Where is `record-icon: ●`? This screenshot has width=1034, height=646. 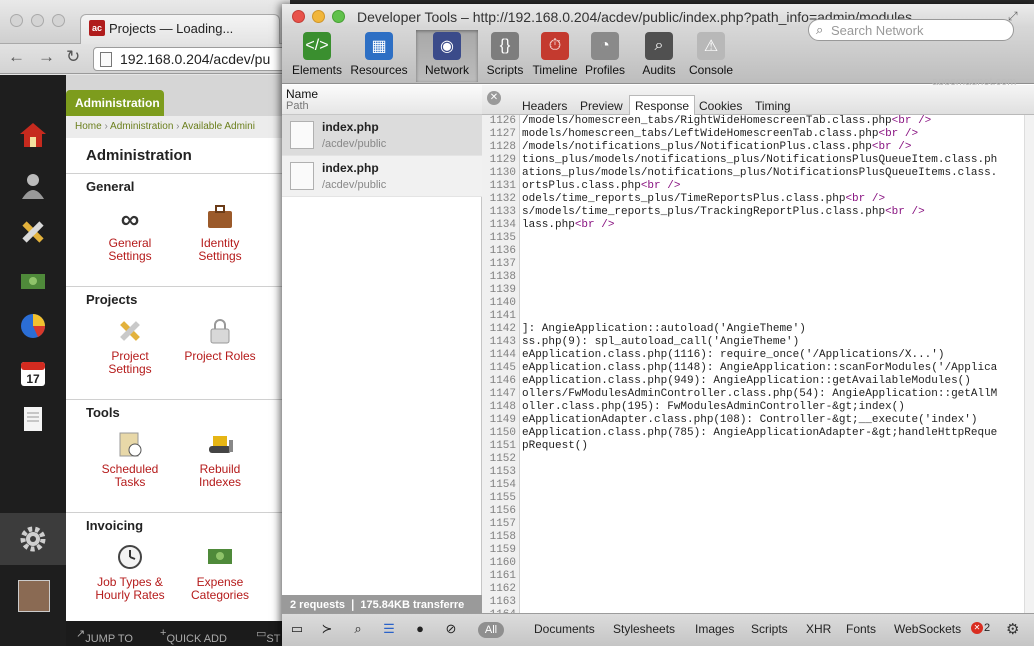
record-icon: ● is located at coordinates (420, 629).